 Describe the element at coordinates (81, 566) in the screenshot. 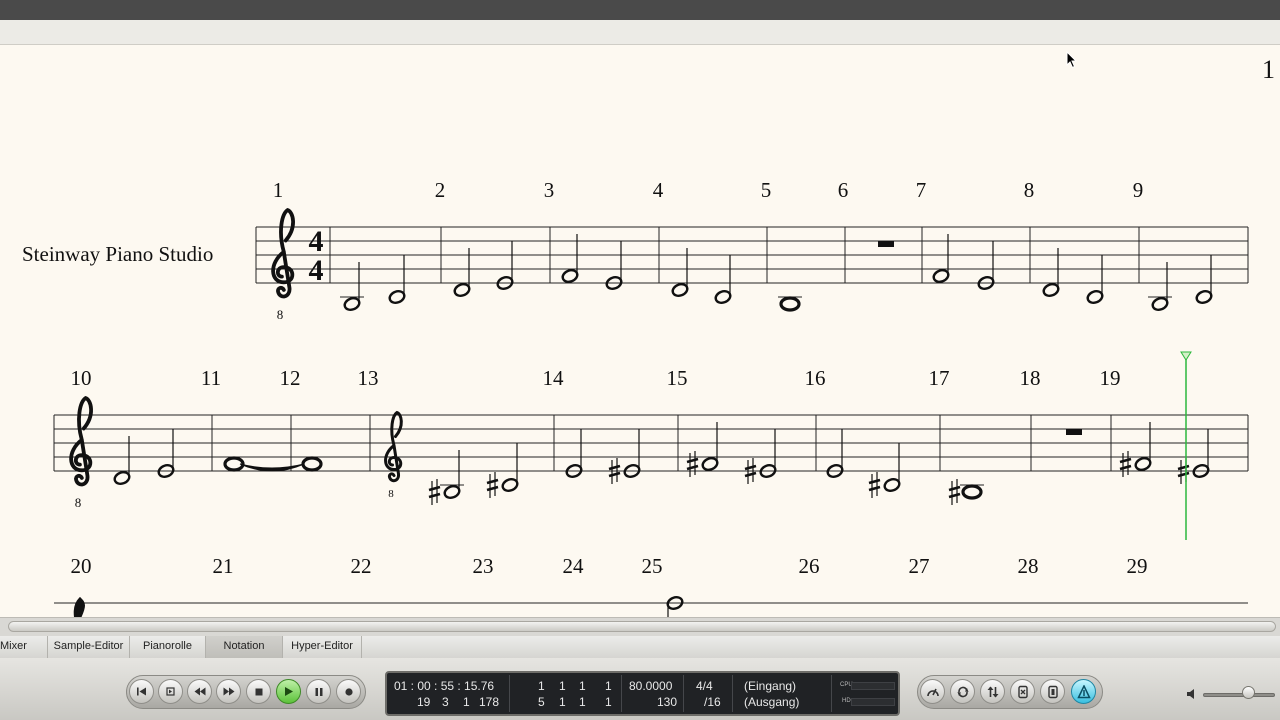

I see `measure-number: 20` at that location.